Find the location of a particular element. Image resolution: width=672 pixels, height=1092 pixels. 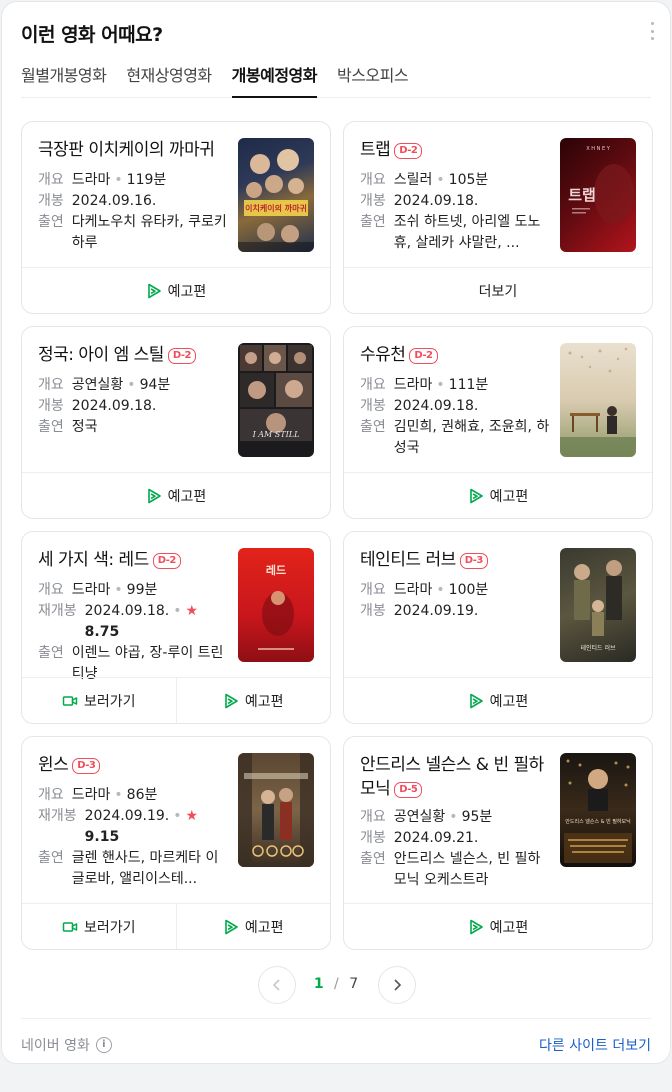

movie-title: 극장판 이치케이의 까마귀 is located at coordinates (133, 150).